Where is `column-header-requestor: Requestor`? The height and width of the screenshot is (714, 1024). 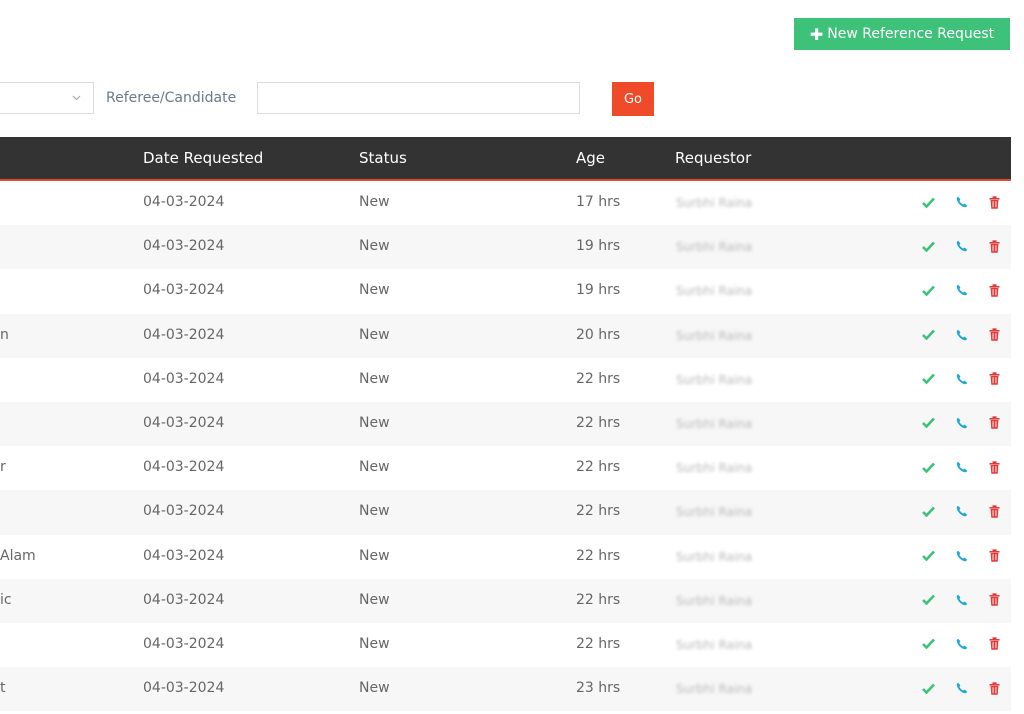 column-header-requestor: Requestor is located at coordinates (713, 158).